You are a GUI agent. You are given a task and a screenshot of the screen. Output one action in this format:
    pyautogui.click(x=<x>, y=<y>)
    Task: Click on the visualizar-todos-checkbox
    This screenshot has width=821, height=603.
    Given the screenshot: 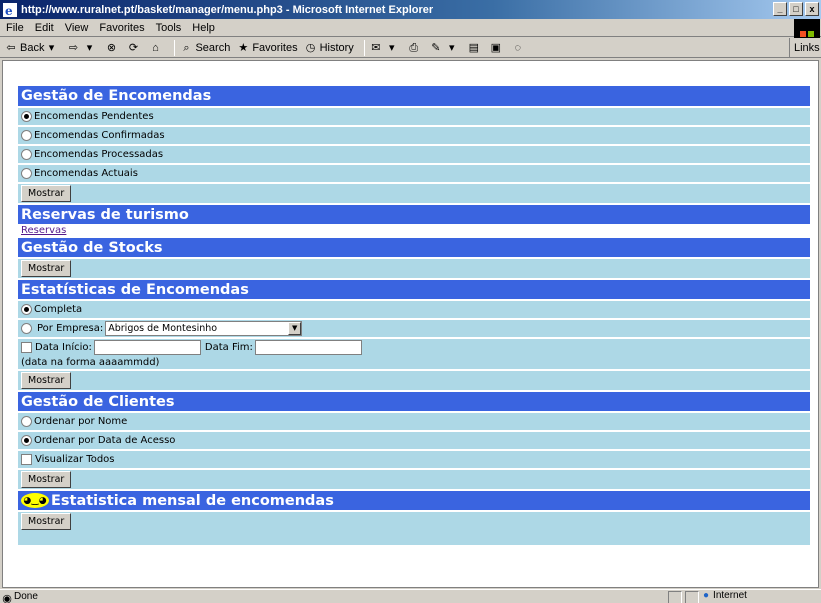 What is the action you would take?
    pyautogui.click(x=26, y=459)
    